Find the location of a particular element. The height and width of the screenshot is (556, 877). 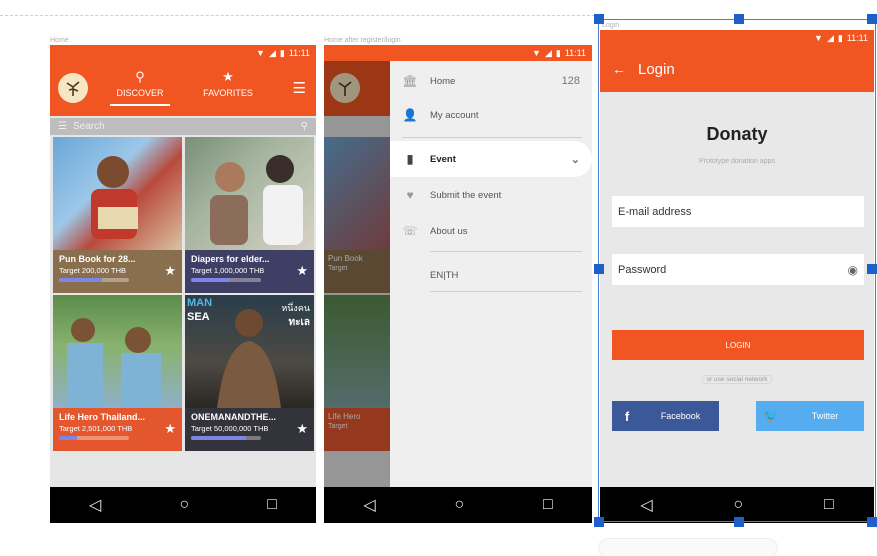

brand-name: Donaty is located at coordinates (737, 134).